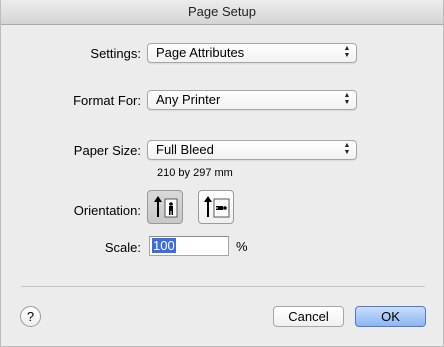 Image resolution: width=444 pixels, height=347 pixels. Describe the element at coordinates (122, 247) in the screenshot. I see `scale-label: Scale:` at that location.